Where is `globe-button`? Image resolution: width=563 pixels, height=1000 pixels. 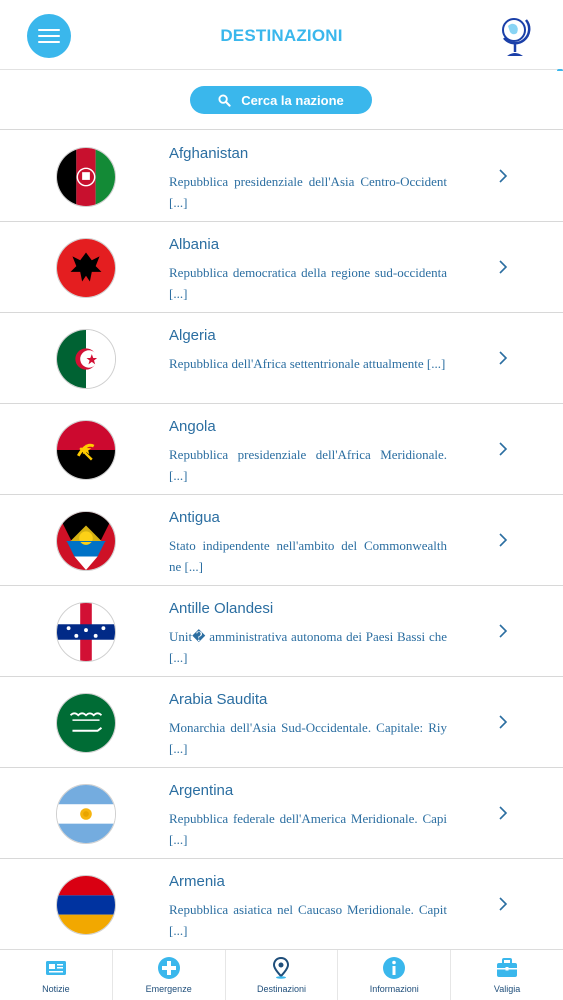 globe-button is located at coordinates (515, 37).